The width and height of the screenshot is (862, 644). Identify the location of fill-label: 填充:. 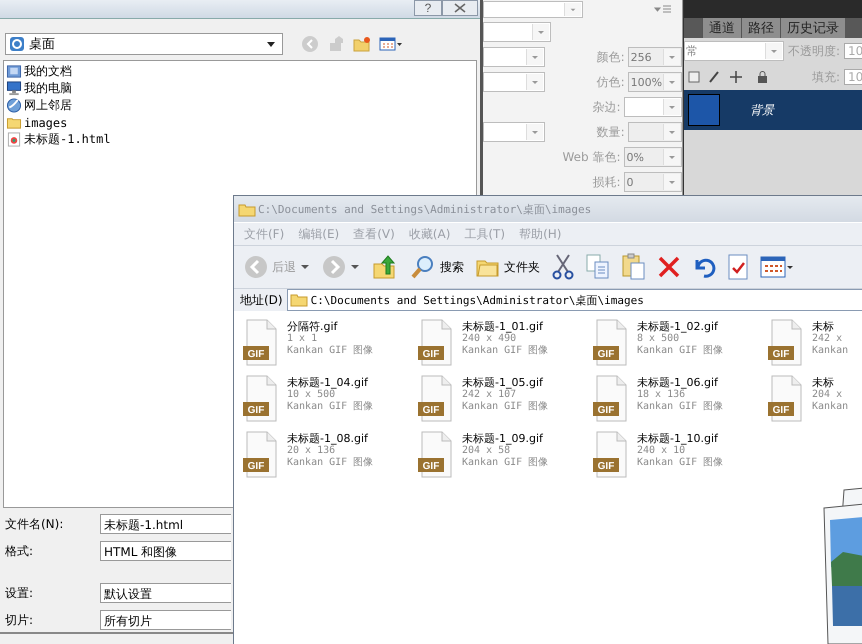
(826, 77).